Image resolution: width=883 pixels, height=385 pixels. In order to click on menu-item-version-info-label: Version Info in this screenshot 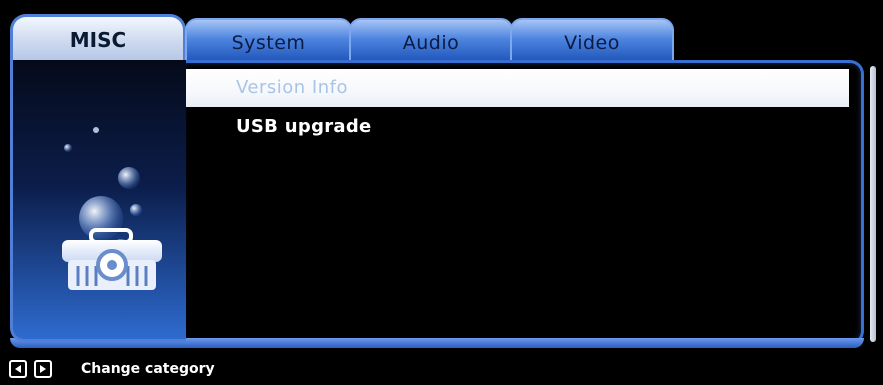, I will do `click(292, 87)`.